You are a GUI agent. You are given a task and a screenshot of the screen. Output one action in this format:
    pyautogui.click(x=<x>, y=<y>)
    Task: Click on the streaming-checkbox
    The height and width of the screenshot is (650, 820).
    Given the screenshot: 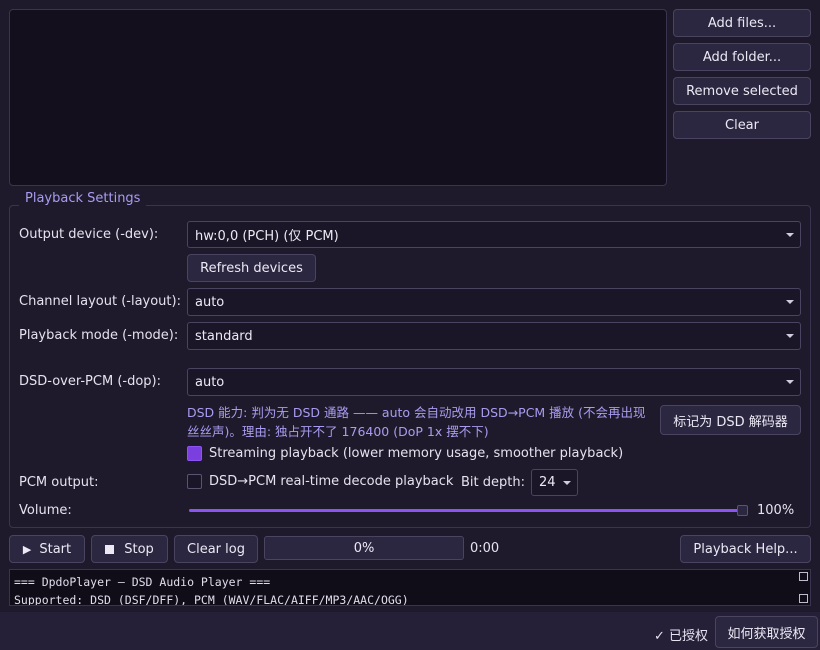 What is the action you would take?
    pyautogui.click(x=194, y=453)
    